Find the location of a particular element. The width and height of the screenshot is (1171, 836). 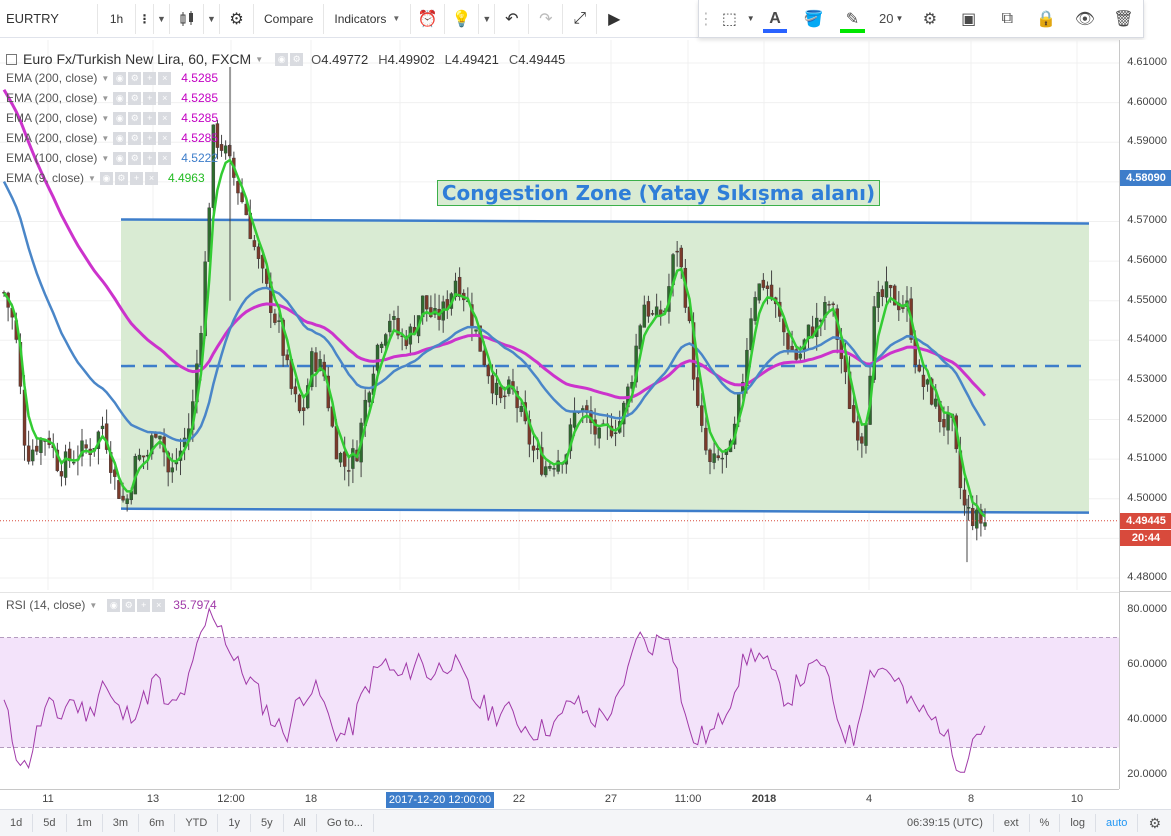

visual-order-icon: ▣ is located at coordinates (968, 19).